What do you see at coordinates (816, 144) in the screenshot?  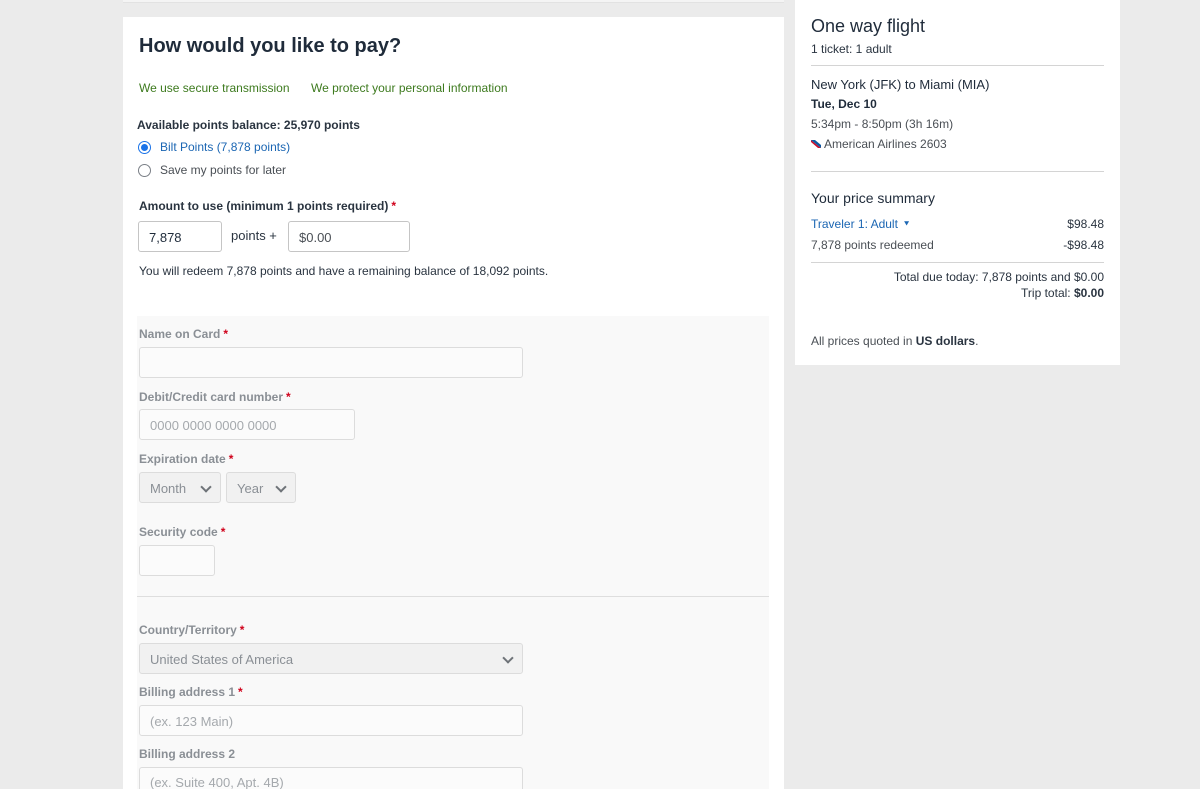 I see `american-airlines-logo-icon` at bounding box center [816, 144].